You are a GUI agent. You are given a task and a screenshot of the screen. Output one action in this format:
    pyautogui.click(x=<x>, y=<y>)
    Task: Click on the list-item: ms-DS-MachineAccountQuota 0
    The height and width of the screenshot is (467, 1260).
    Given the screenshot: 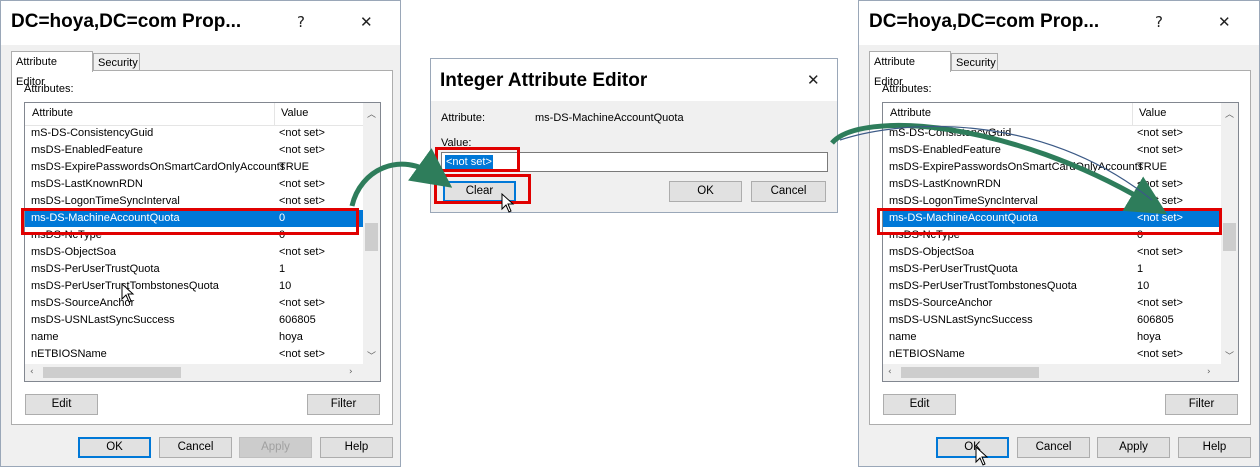 What is the action you would take?
    pyautogui.click(x=202, y=218)
    